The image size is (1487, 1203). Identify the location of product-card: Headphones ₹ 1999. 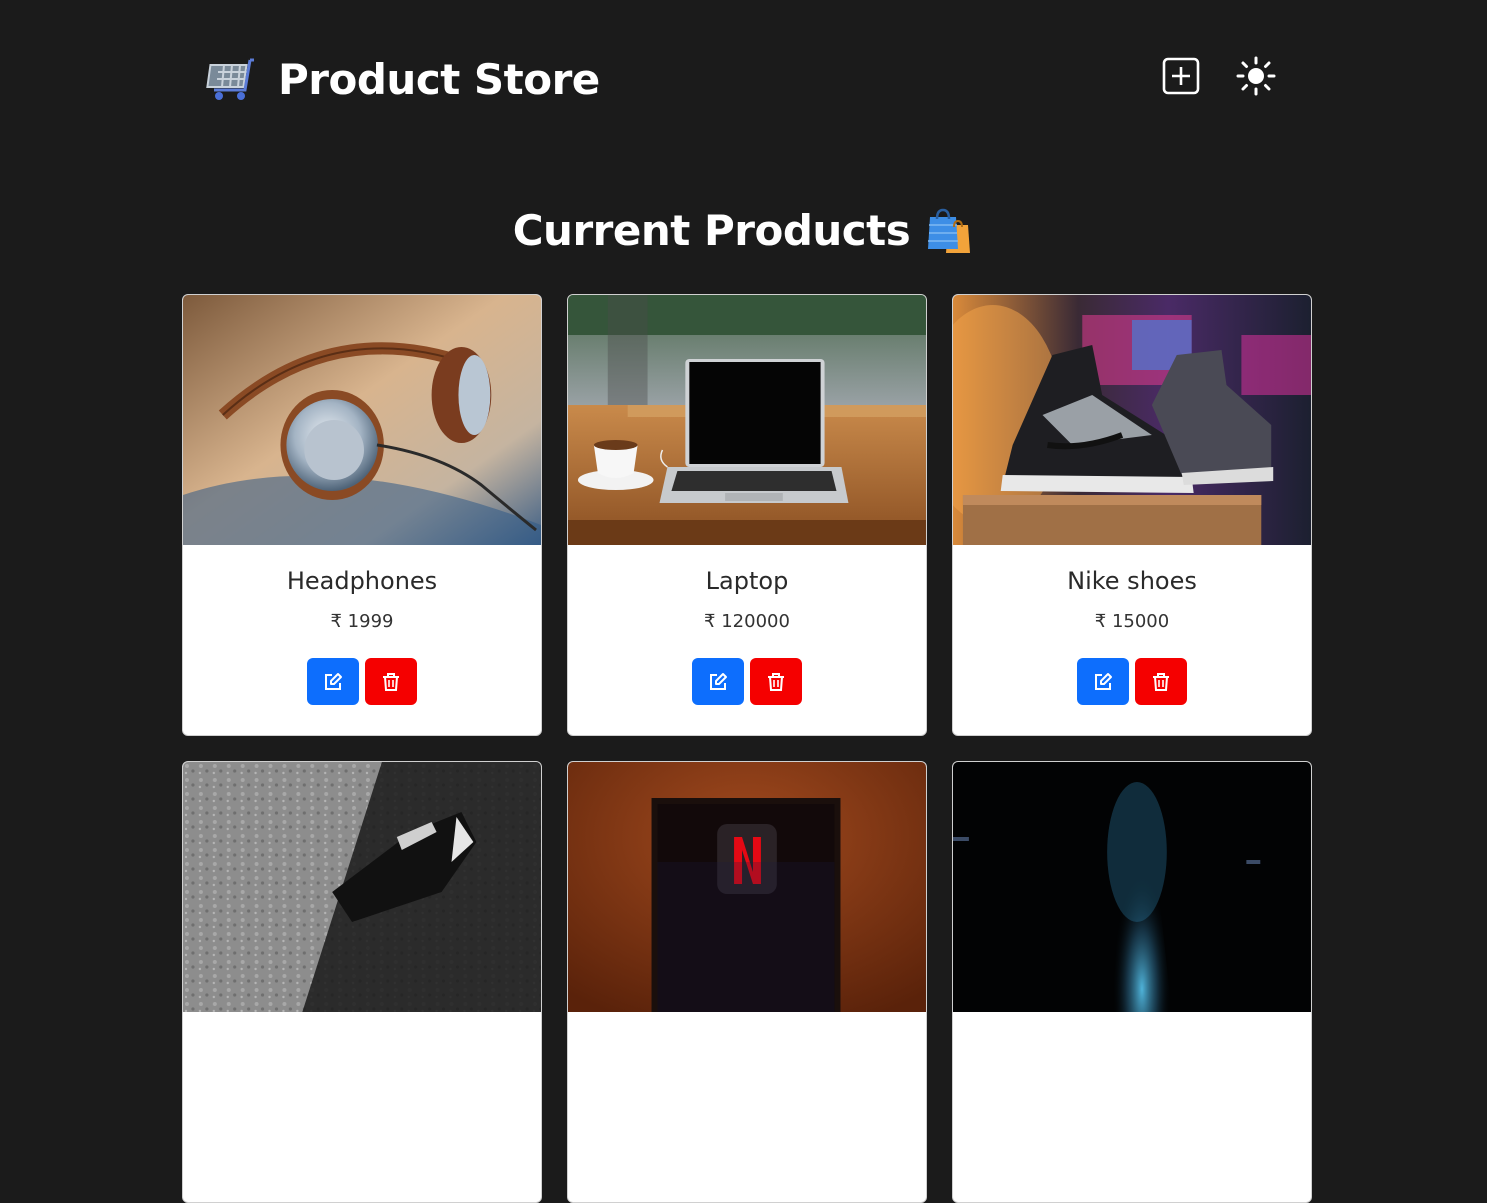
(362, 515).